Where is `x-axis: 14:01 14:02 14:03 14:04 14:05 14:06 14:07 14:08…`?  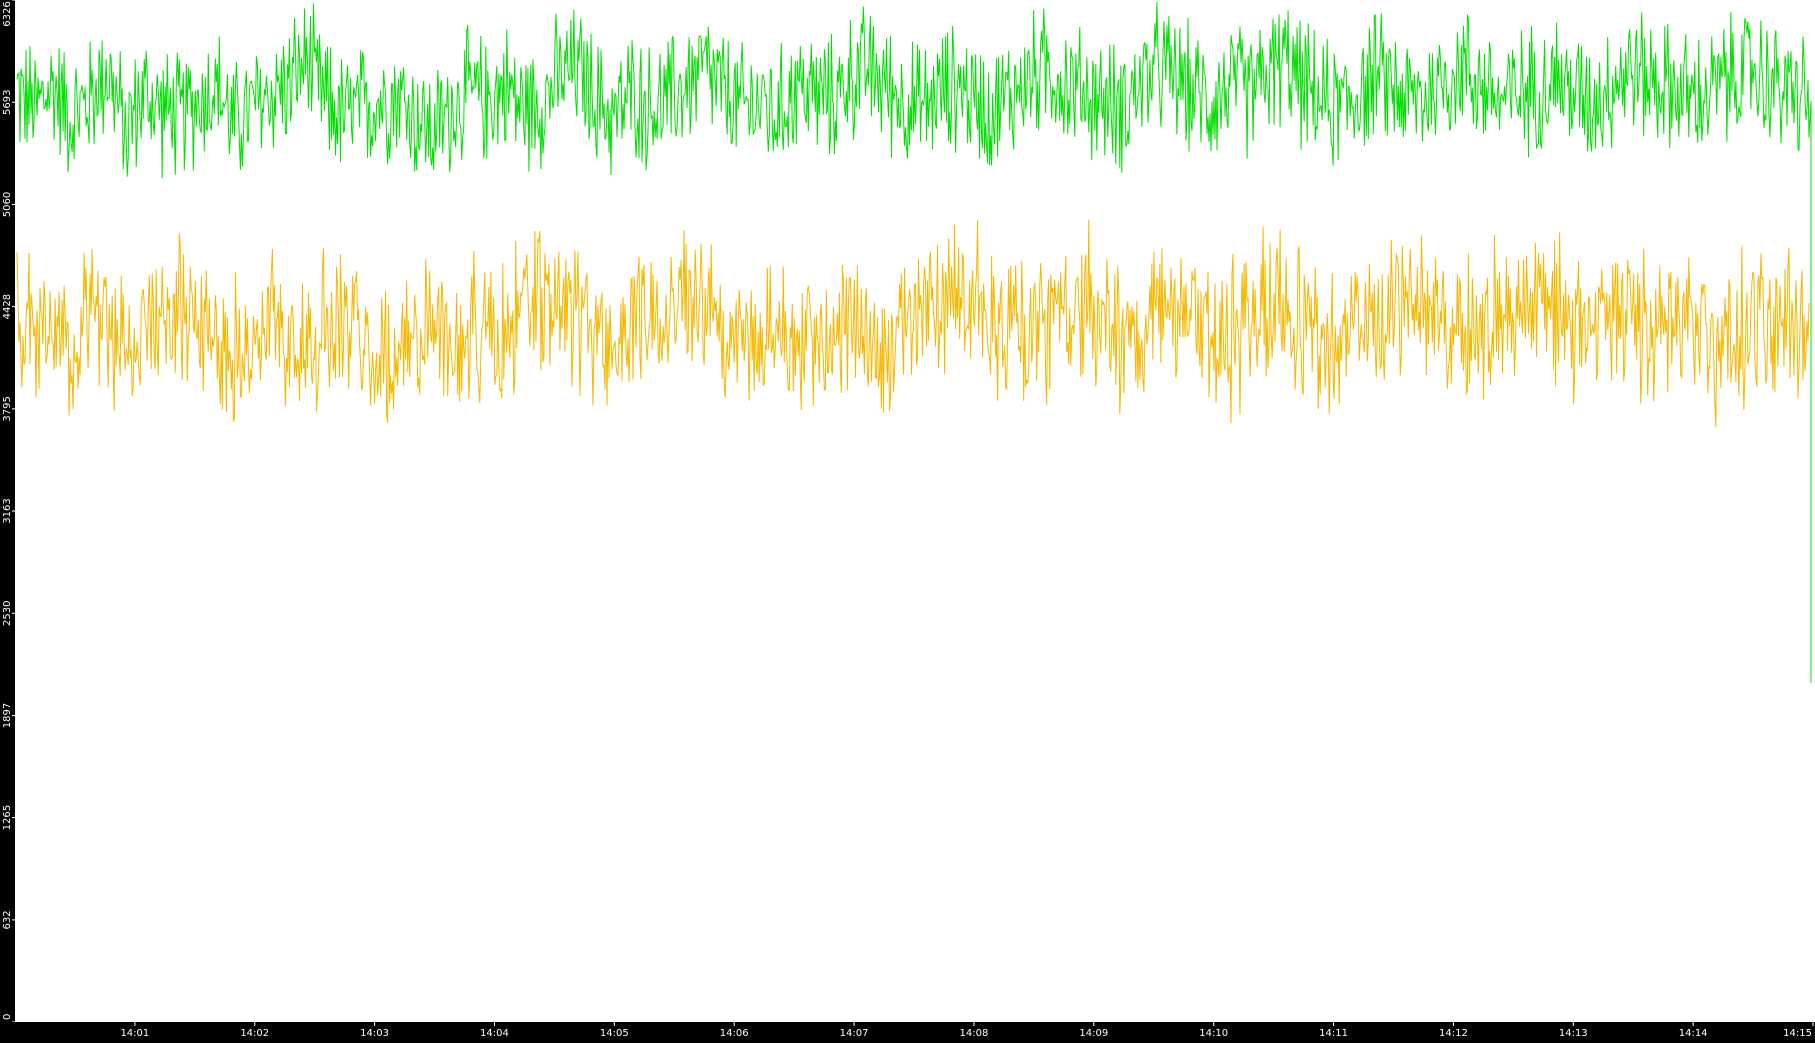 x-axis: 14:01 14:02 14:03 14:04 14:05 14:06 14:07 14:08… is located at coordinates (907, 1030).